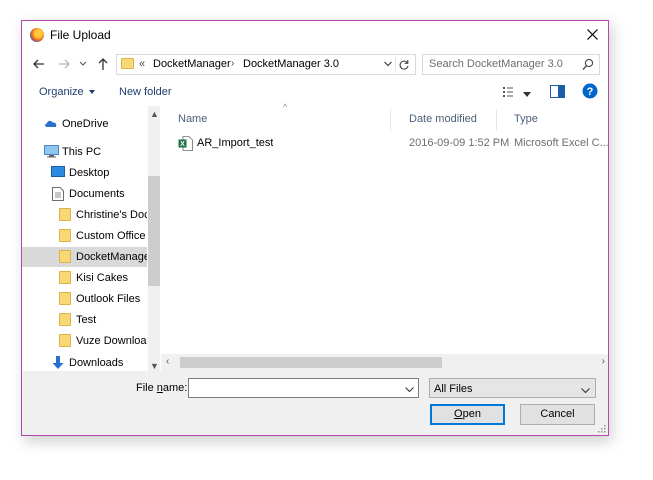 The image size is (653, 480). I want to click on tree-item-vuze-download: Vuze Download, so click(84, 341).